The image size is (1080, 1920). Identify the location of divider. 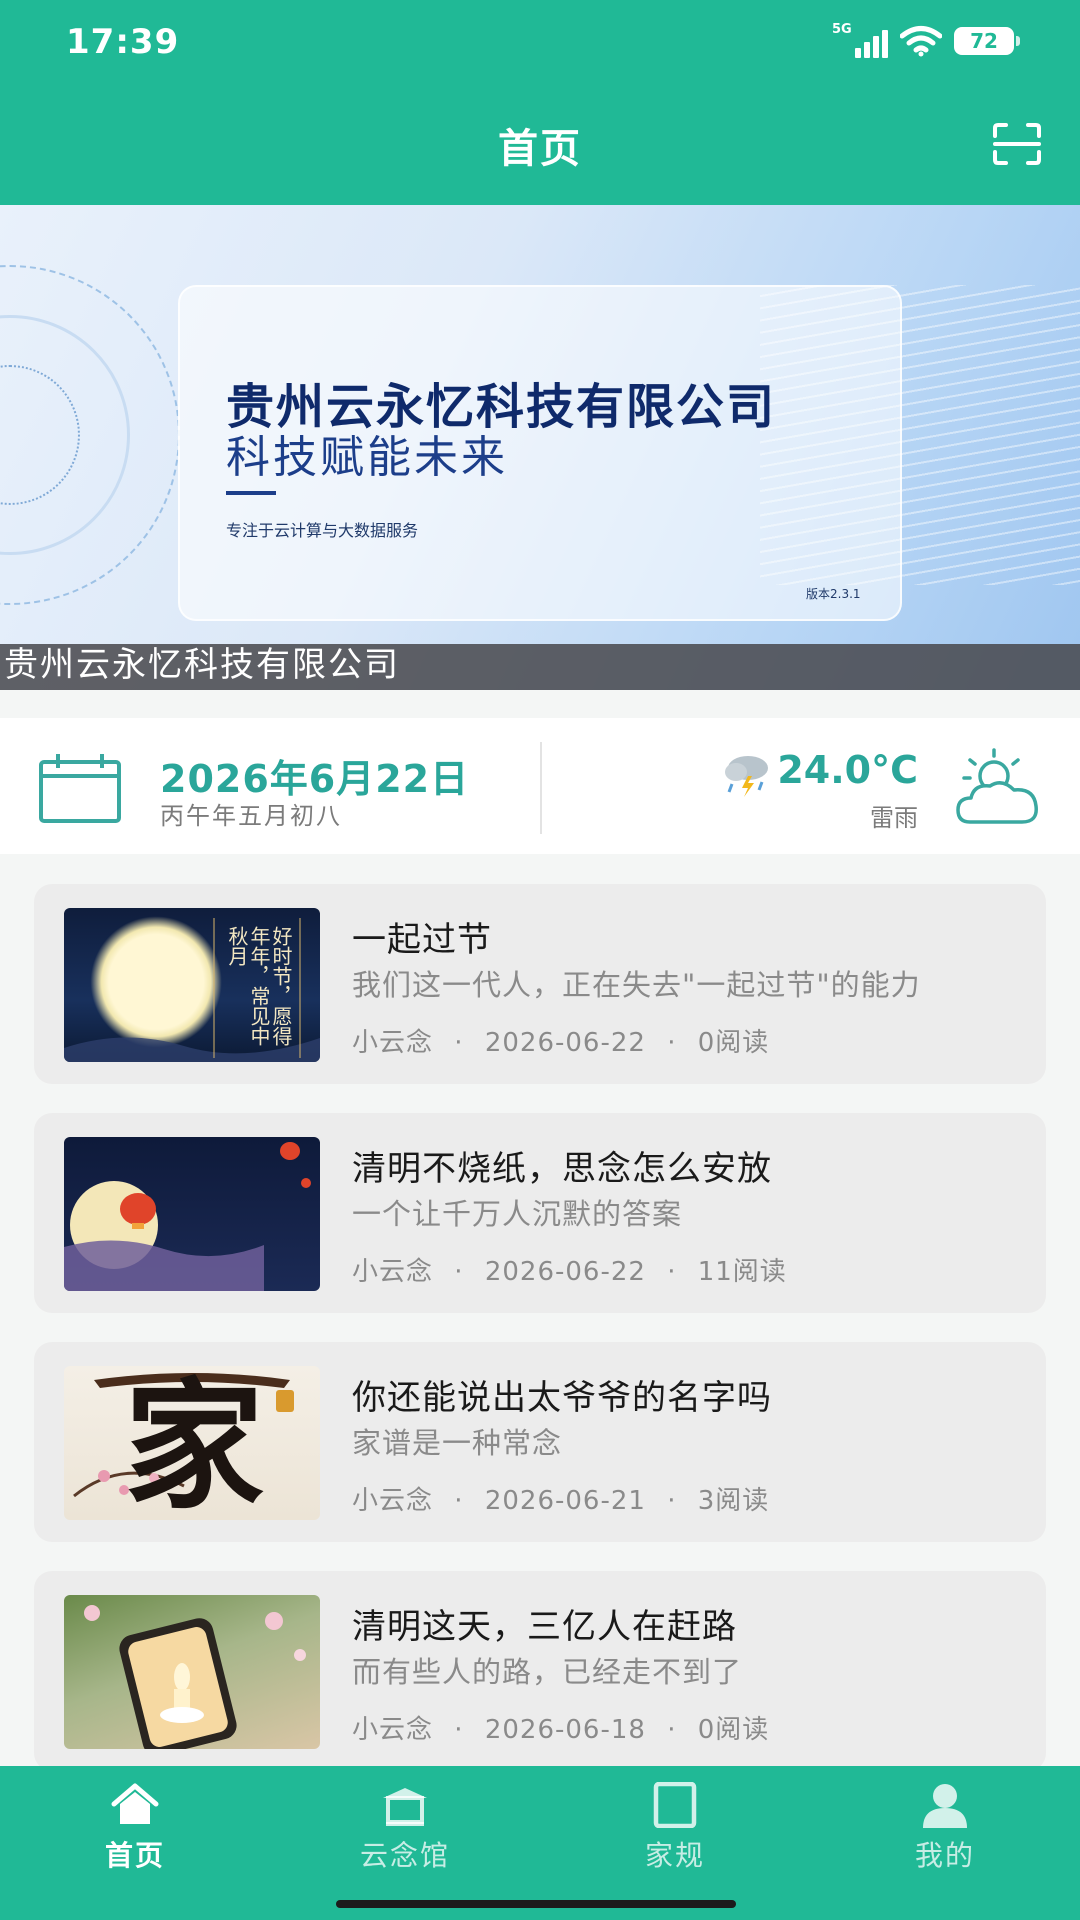
(541, 788).